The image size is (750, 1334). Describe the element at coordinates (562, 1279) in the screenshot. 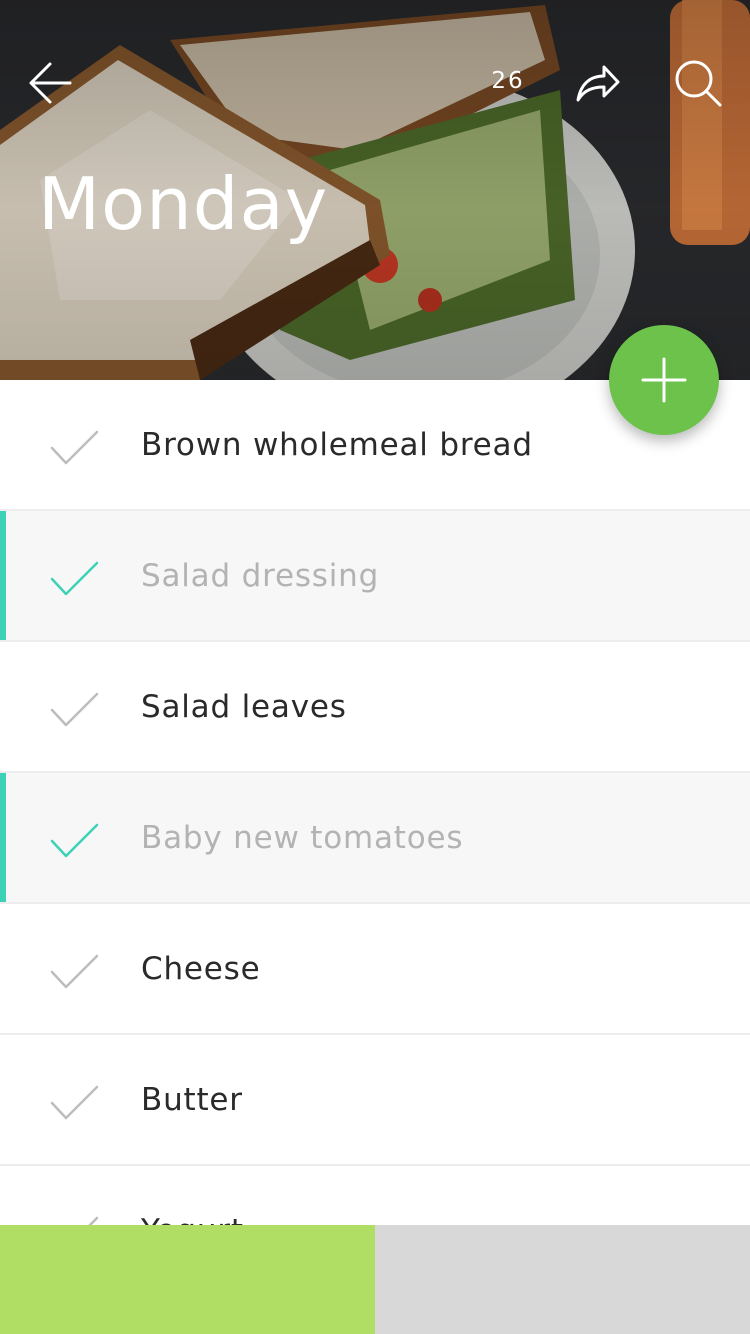

I see `bottom-bar-right-action` at that location.